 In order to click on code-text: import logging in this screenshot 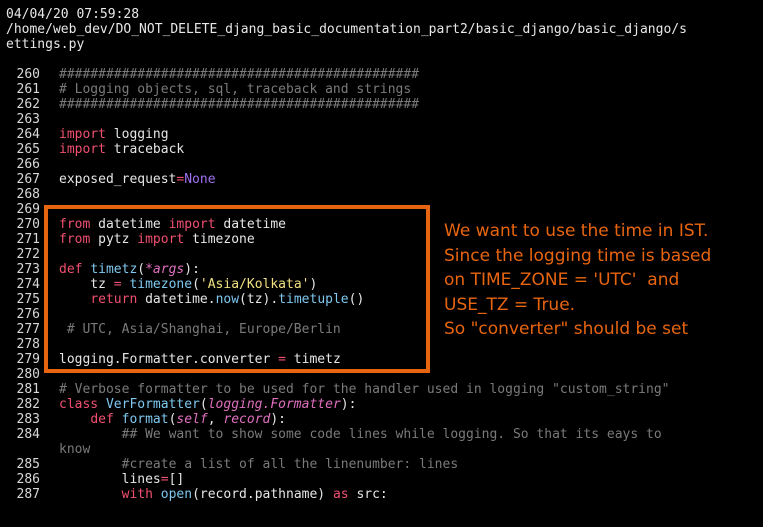, I will do `click(114, 134)`.